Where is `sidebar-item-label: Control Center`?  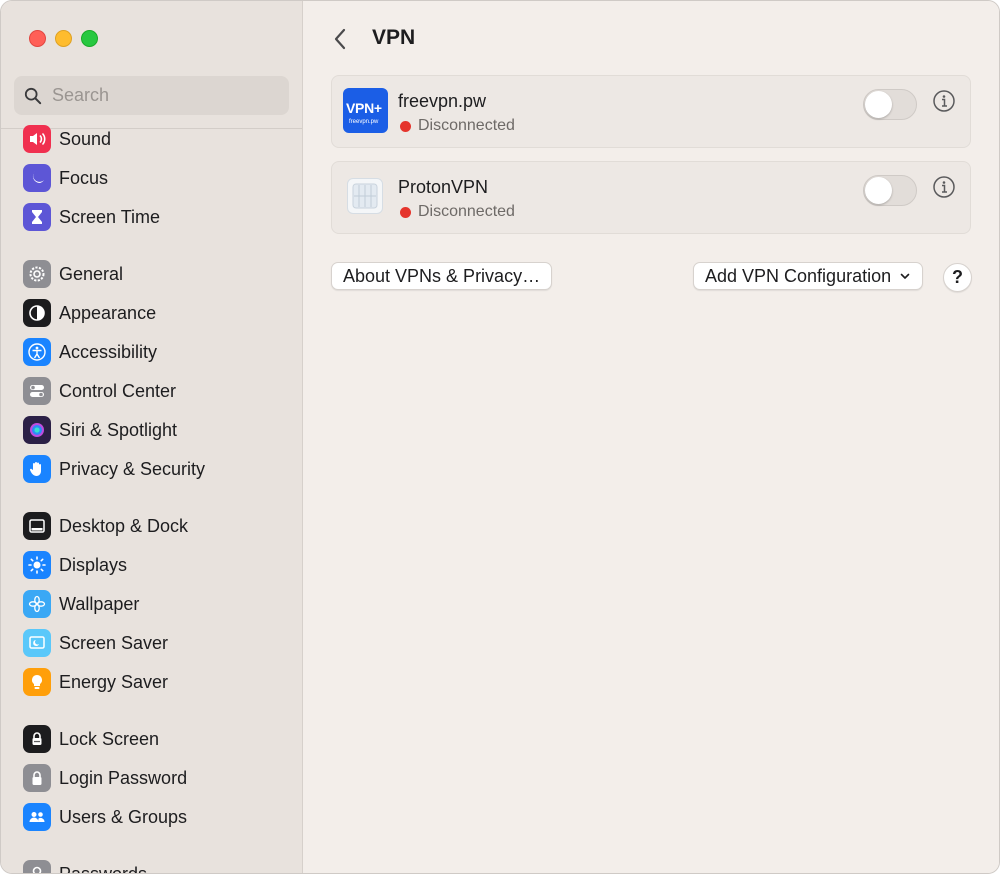 sidebar-item-label: Control Center is located at coordinates (118, 390).